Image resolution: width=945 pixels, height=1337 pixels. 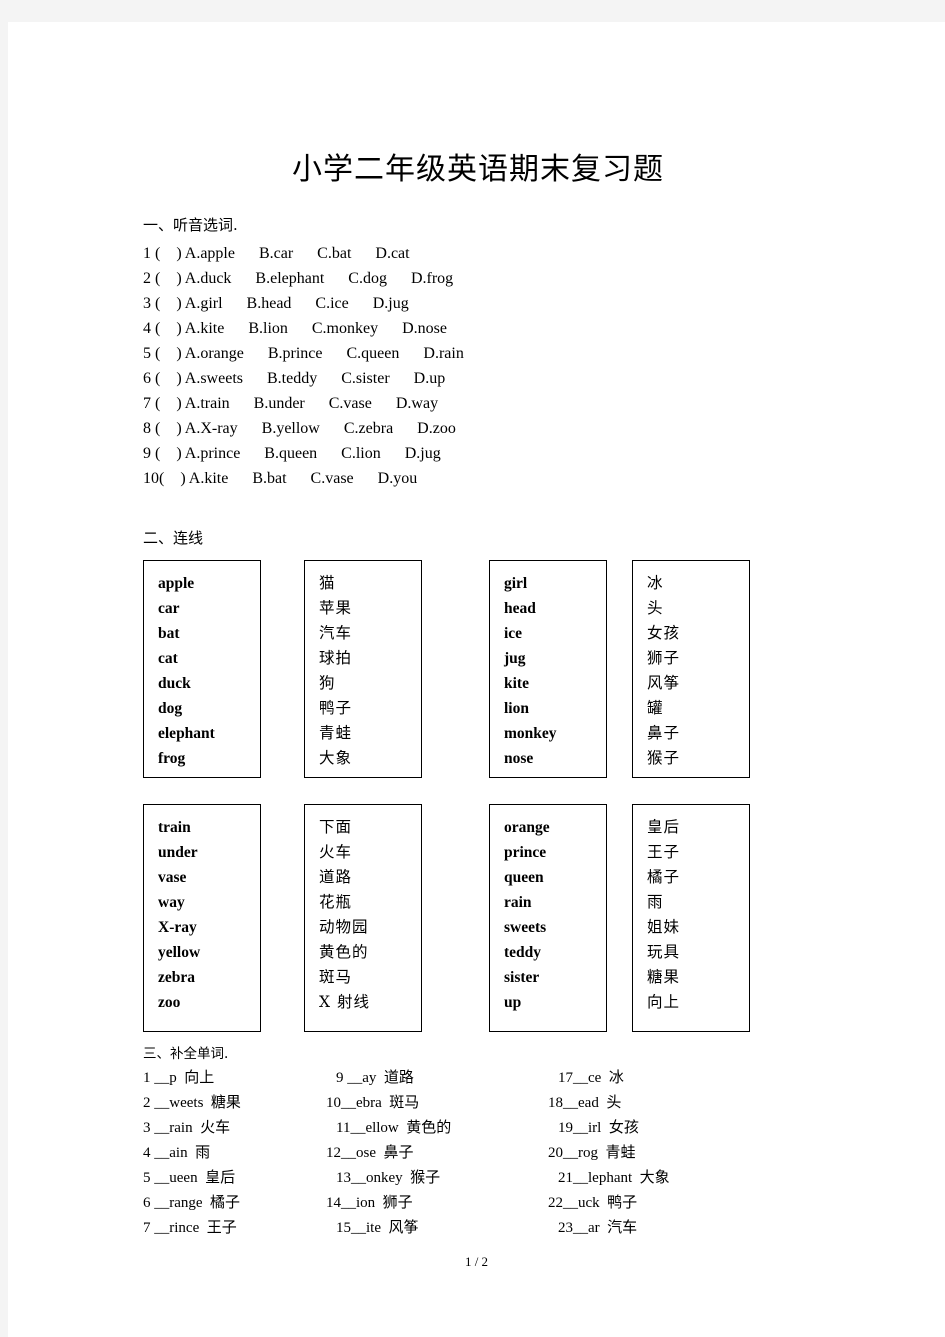 What do you see at coordinates (698, 902) in the screenshot?
I see `matching-item: 雨` at bounding box center [698, 902].